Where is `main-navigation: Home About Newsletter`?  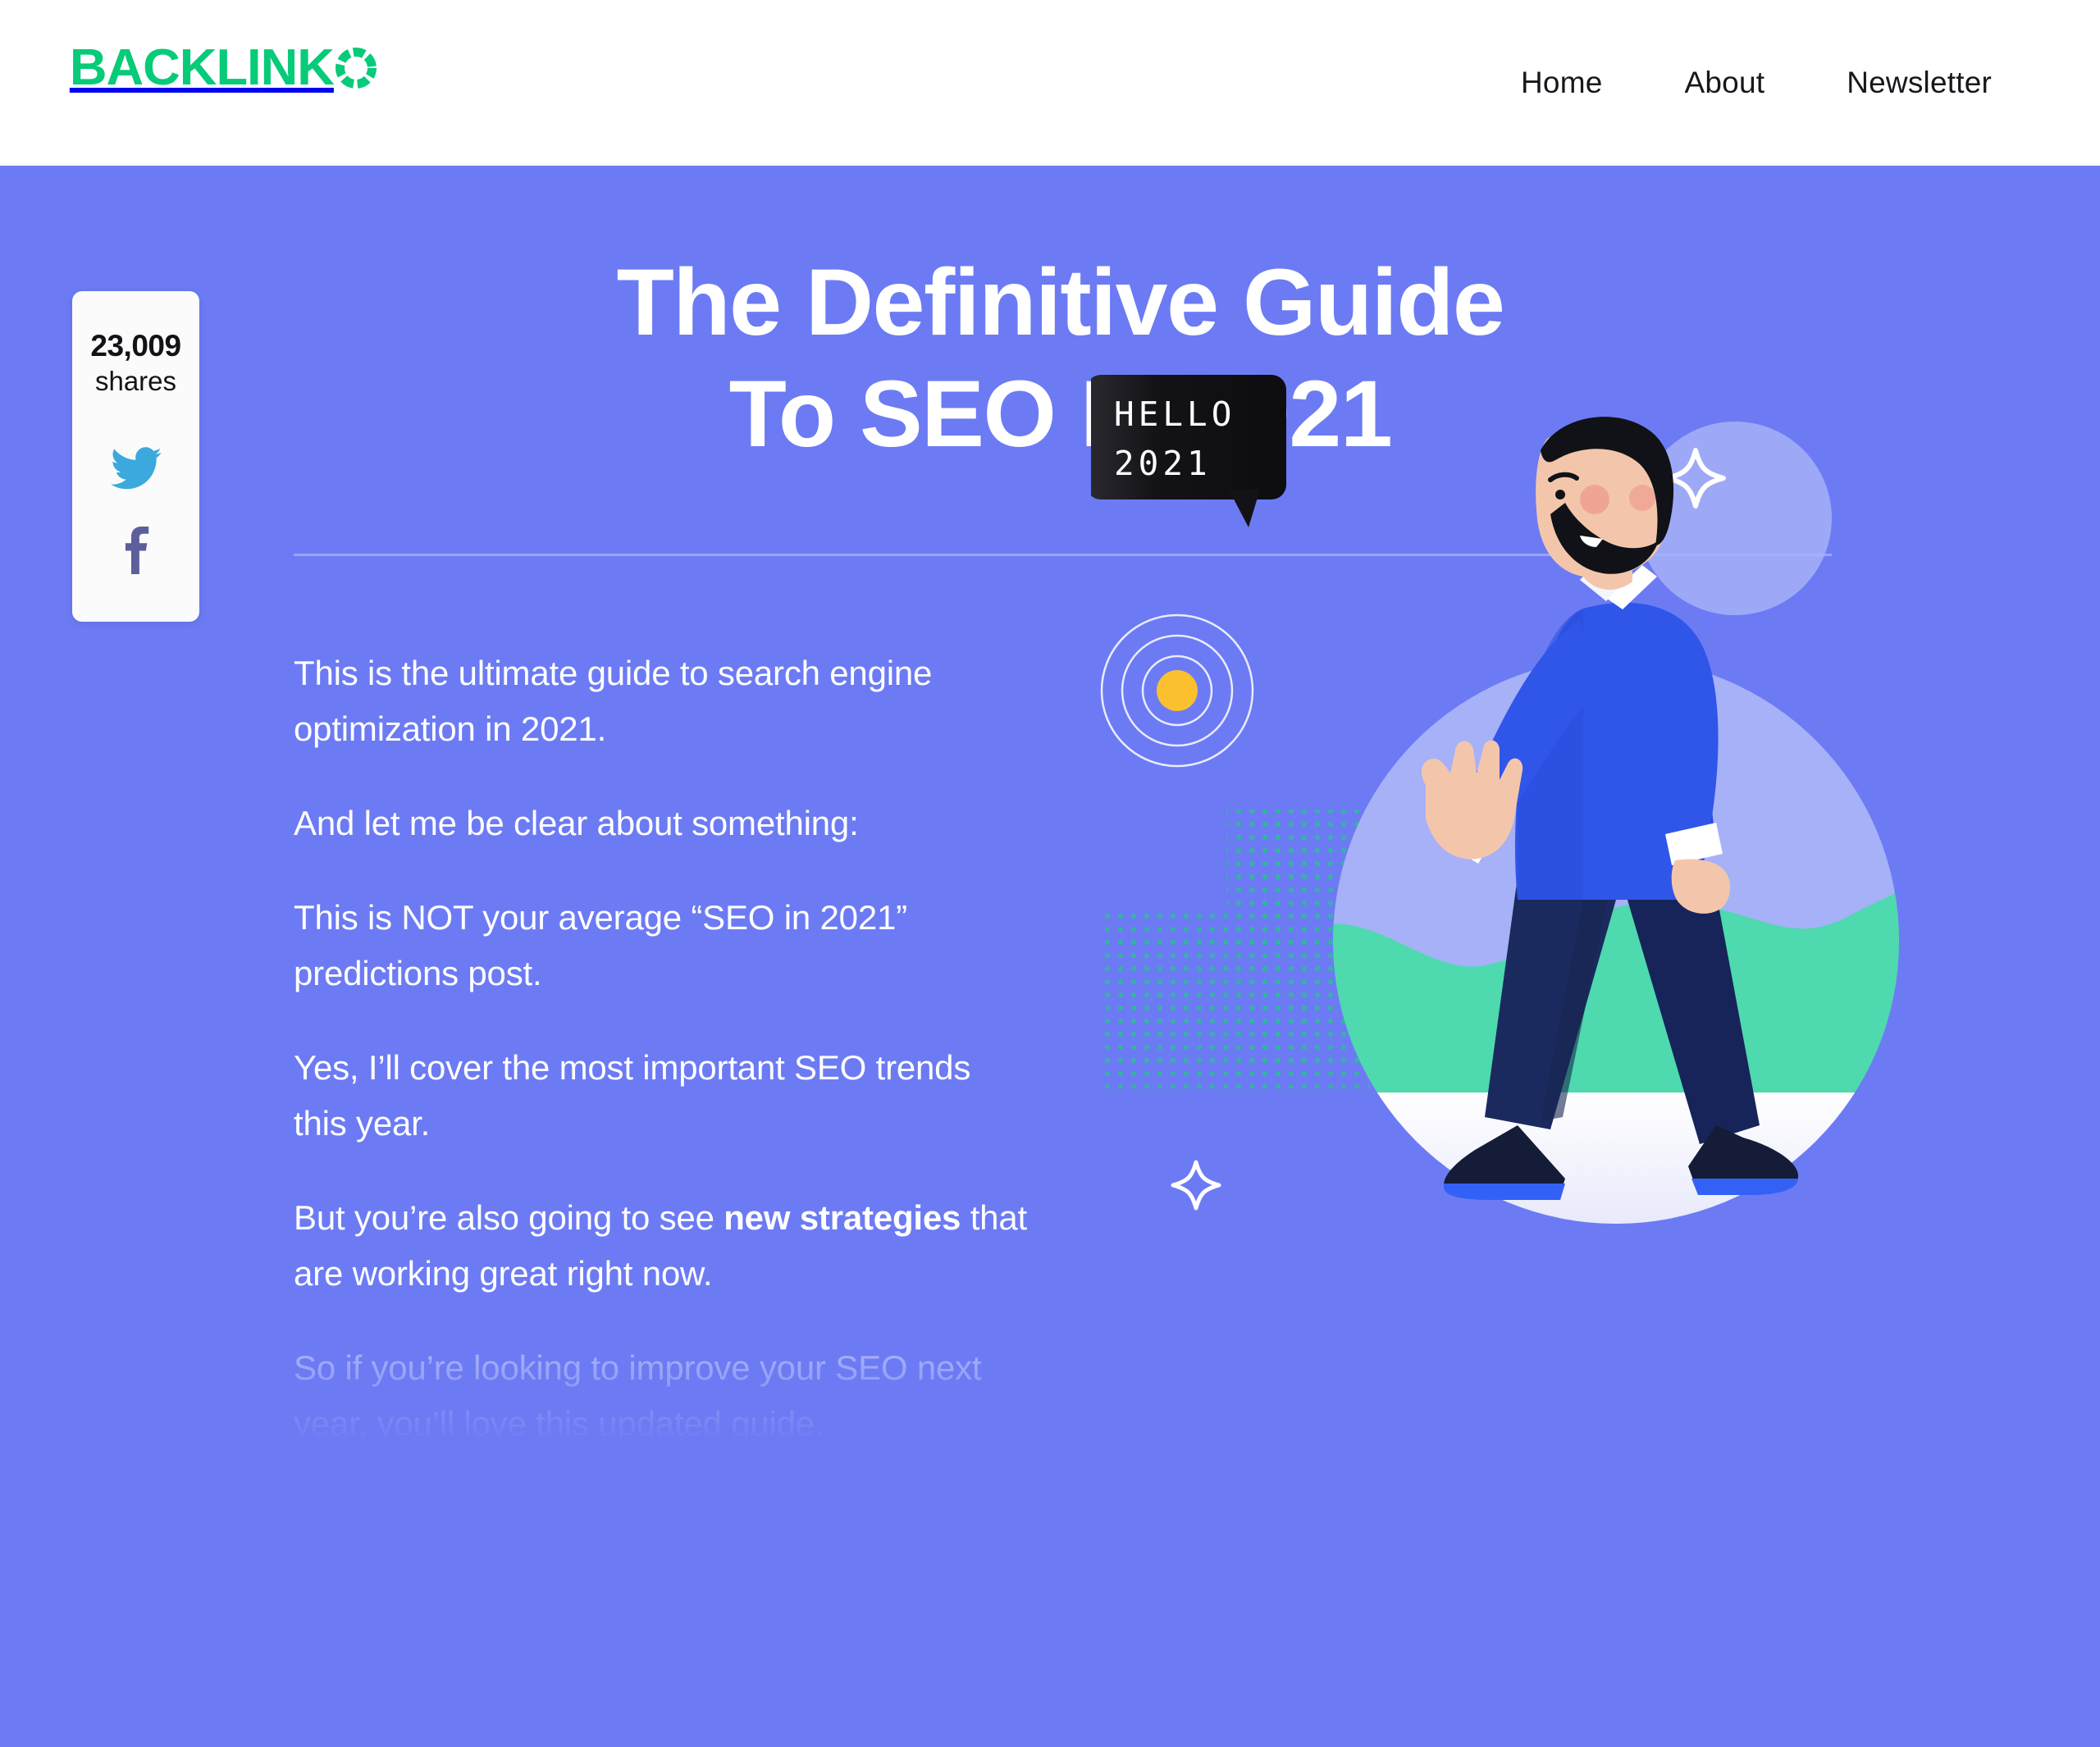
main-navigation: Home About Newsletter is located at coordinates (1757, 83).